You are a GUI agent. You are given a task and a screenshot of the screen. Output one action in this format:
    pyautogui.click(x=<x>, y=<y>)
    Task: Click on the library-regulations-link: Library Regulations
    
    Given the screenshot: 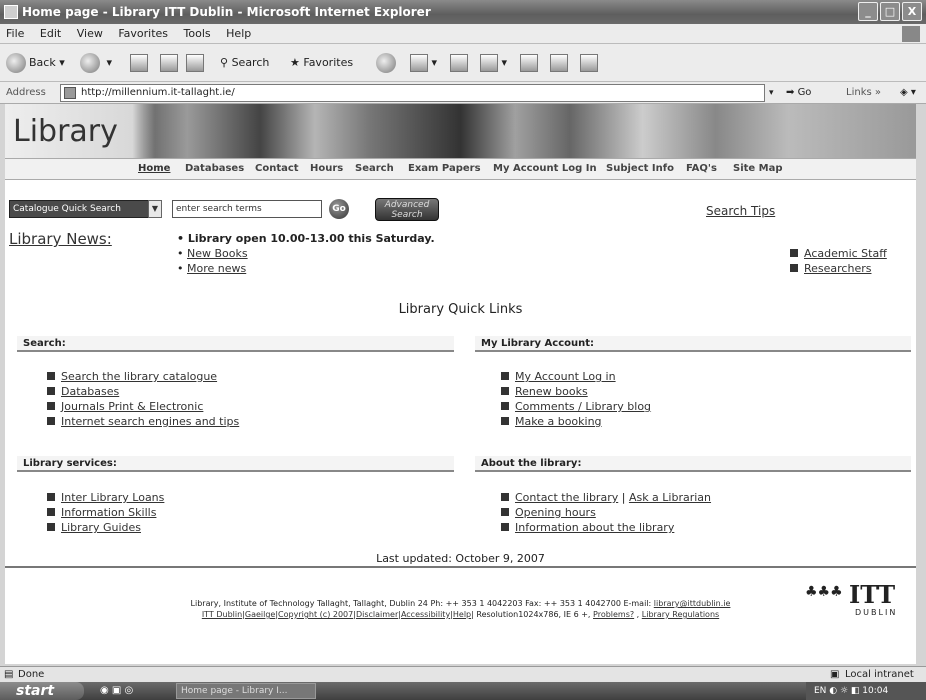 What is the action you would take?
    pyautogui.click(x=680, y=614)
    